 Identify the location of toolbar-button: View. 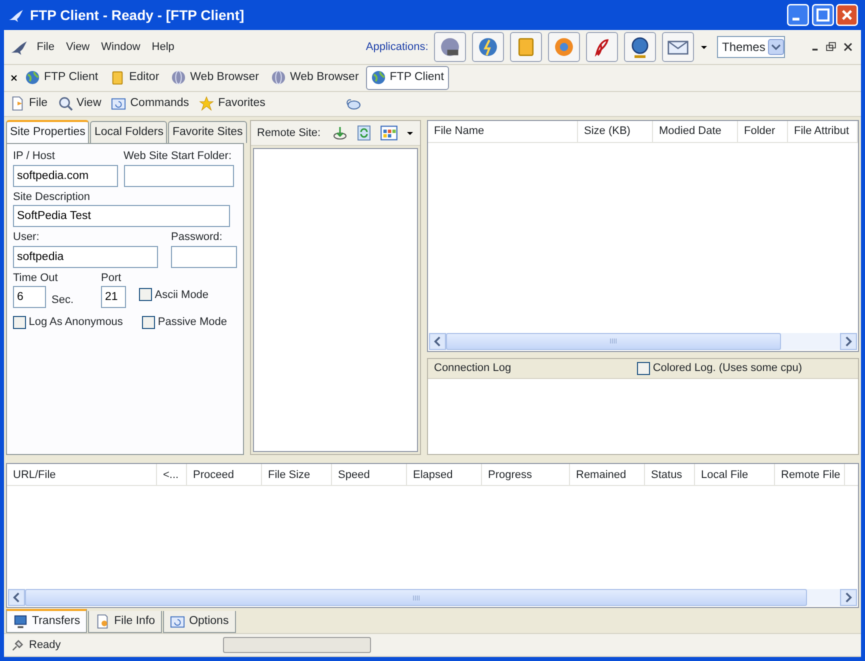
(80, 103).